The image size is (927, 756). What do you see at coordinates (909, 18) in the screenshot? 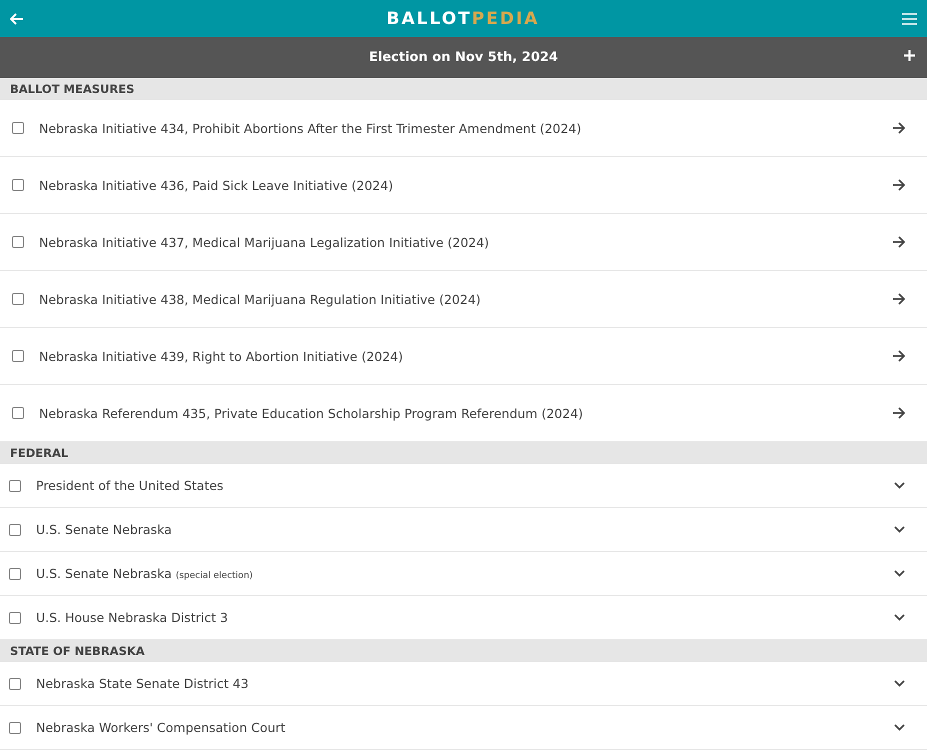
I see `menu-icon` at bounding box center [909, 18].